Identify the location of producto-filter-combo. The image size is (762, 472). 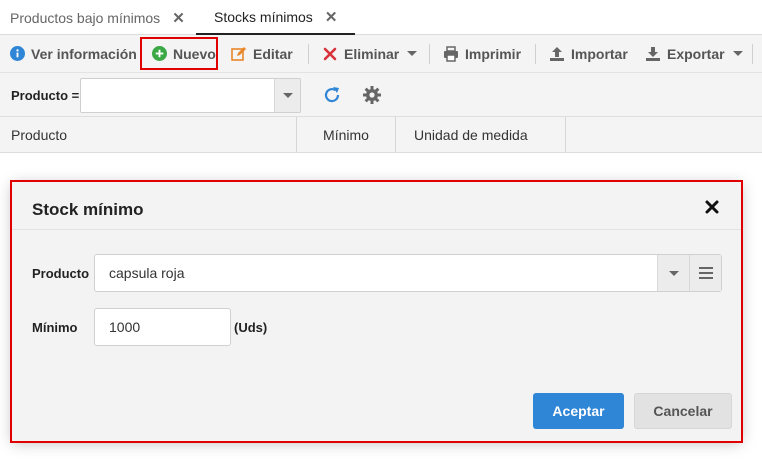
(190, 95).